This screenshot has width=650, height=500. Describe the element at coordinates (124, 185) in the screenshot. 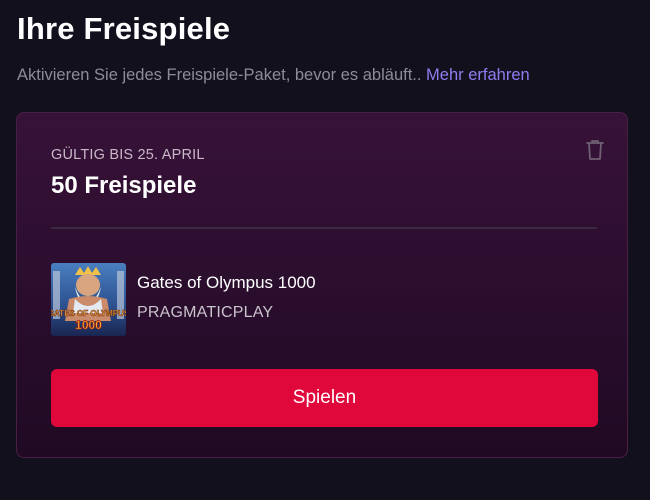

I see `offer-title: 50 Freispiele` at that location.